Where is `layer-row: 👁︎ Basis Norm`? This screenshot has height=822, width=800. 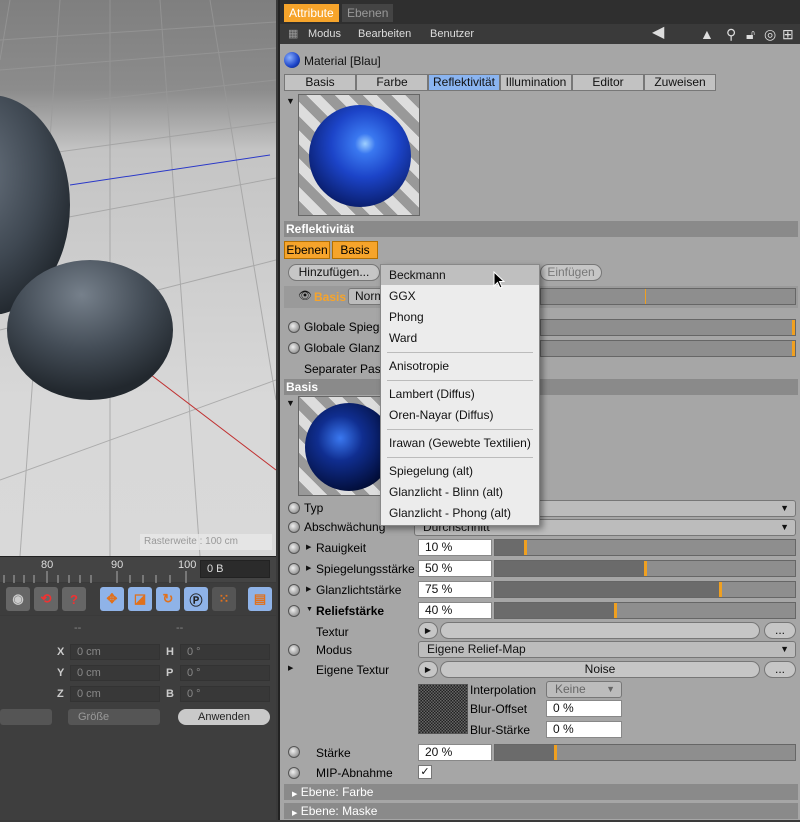
layer-row: 👁︎ Basis Norm is located at coordinates (541, 297).